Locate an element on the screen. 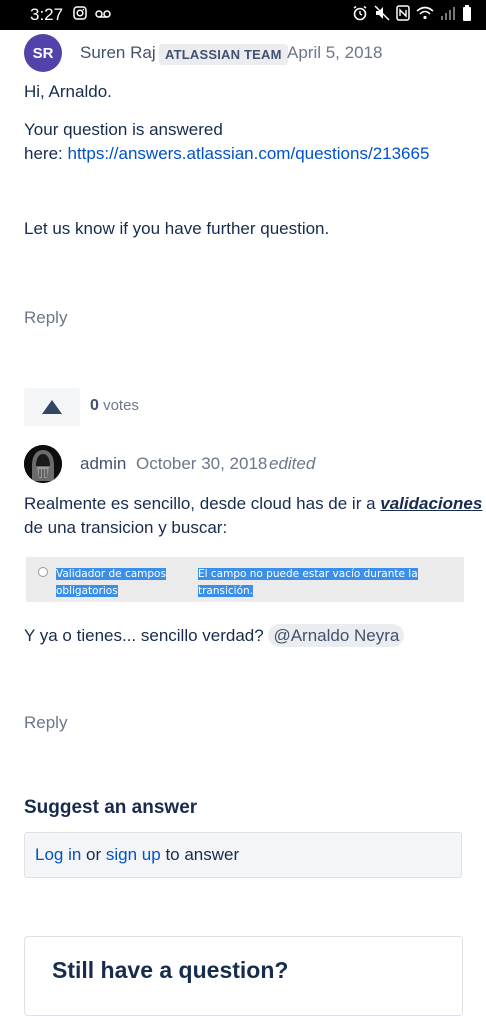 The width and height of the screenshot is (486, 1016). embedded-field-label-2: obligatorios is located at coordinates (87, 591).